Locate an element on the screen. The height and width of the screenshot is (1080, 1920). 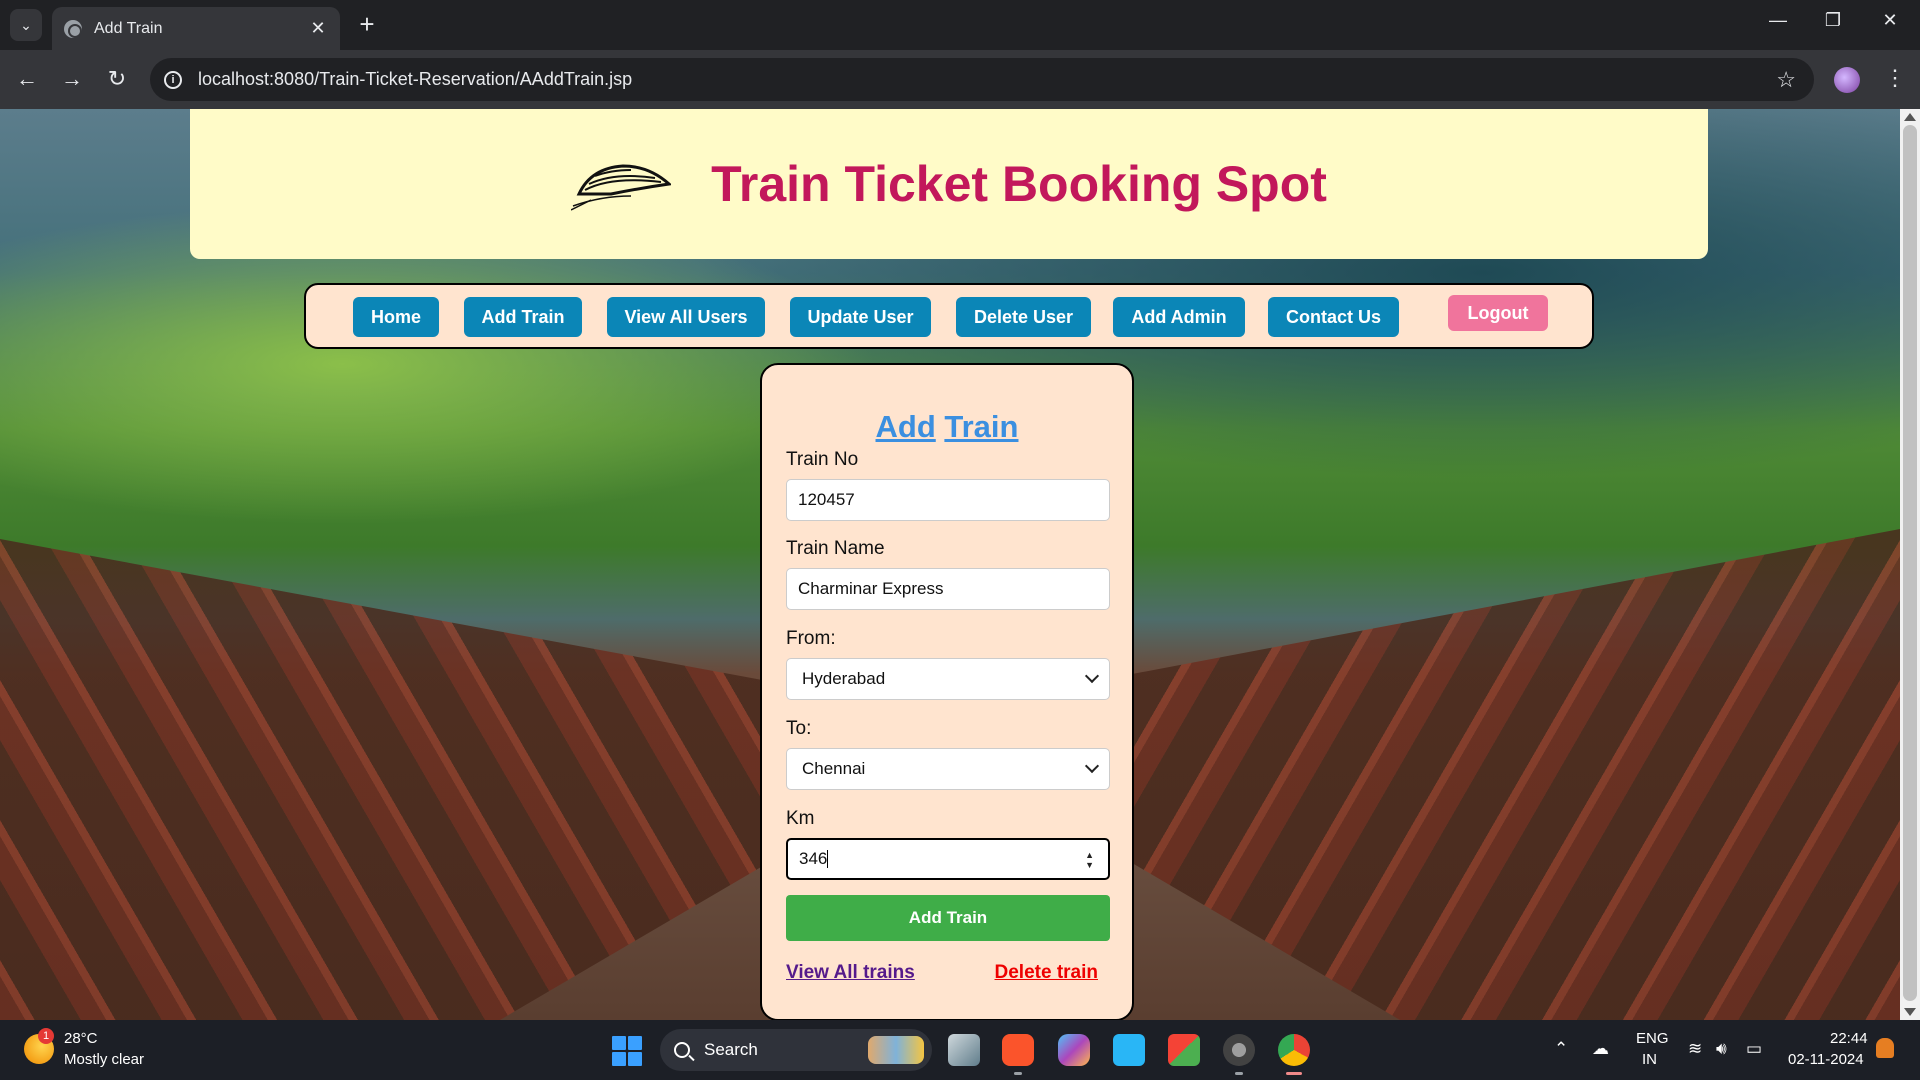
view-all-trains-link: View All trains is located at coordinates (850, 973).